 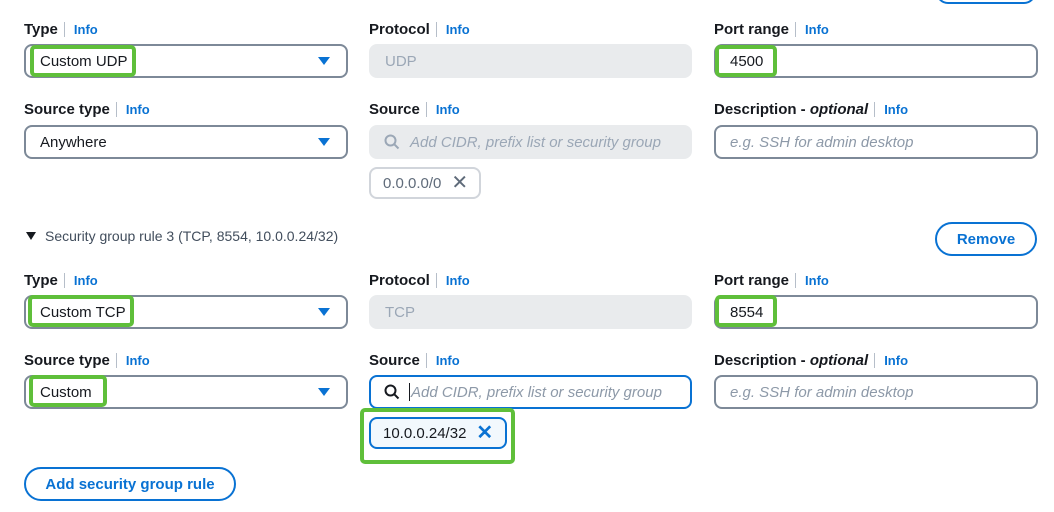 What do you see at coordinates (130, 484) in the screenshot?
I see `add-security-group-rule-button: Add security group rule` at bounding box center [130, 484].